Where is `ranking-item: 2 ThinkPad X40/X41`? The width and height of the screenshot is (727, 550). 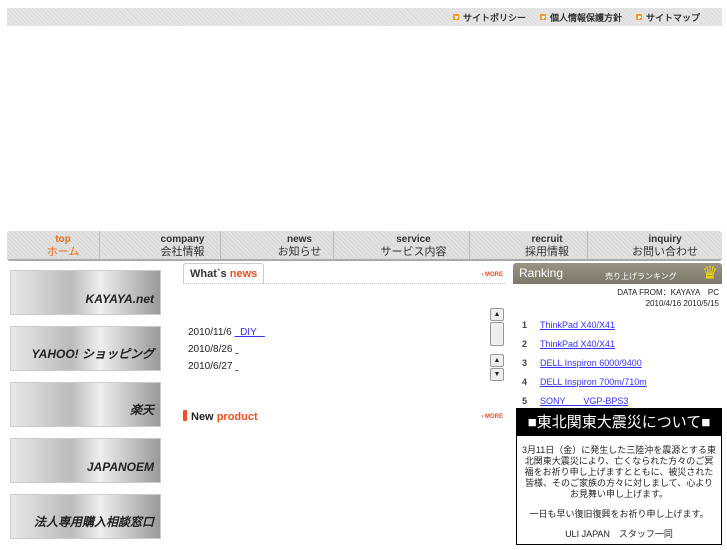
ranking-item: 2 ThinkPad X40/X41 is located at coordinates (617, 343).